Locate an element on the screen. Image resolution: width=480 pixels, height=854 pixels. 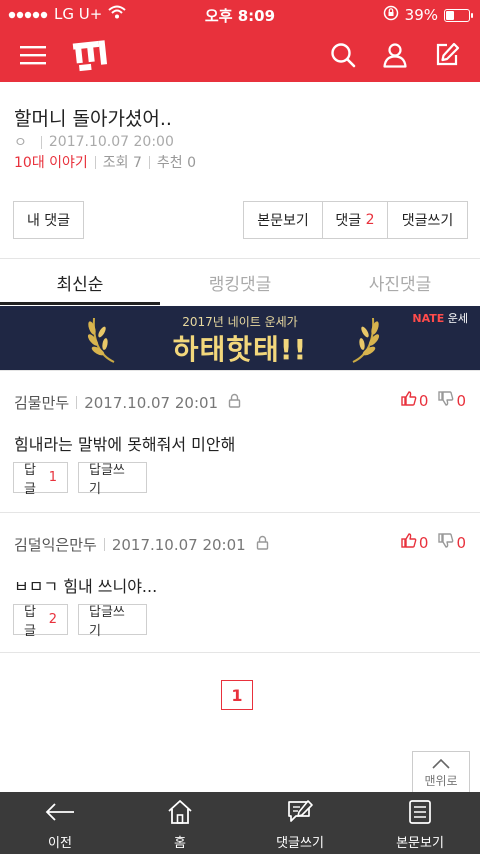
battery-icon is located at coordinates (458, 15).